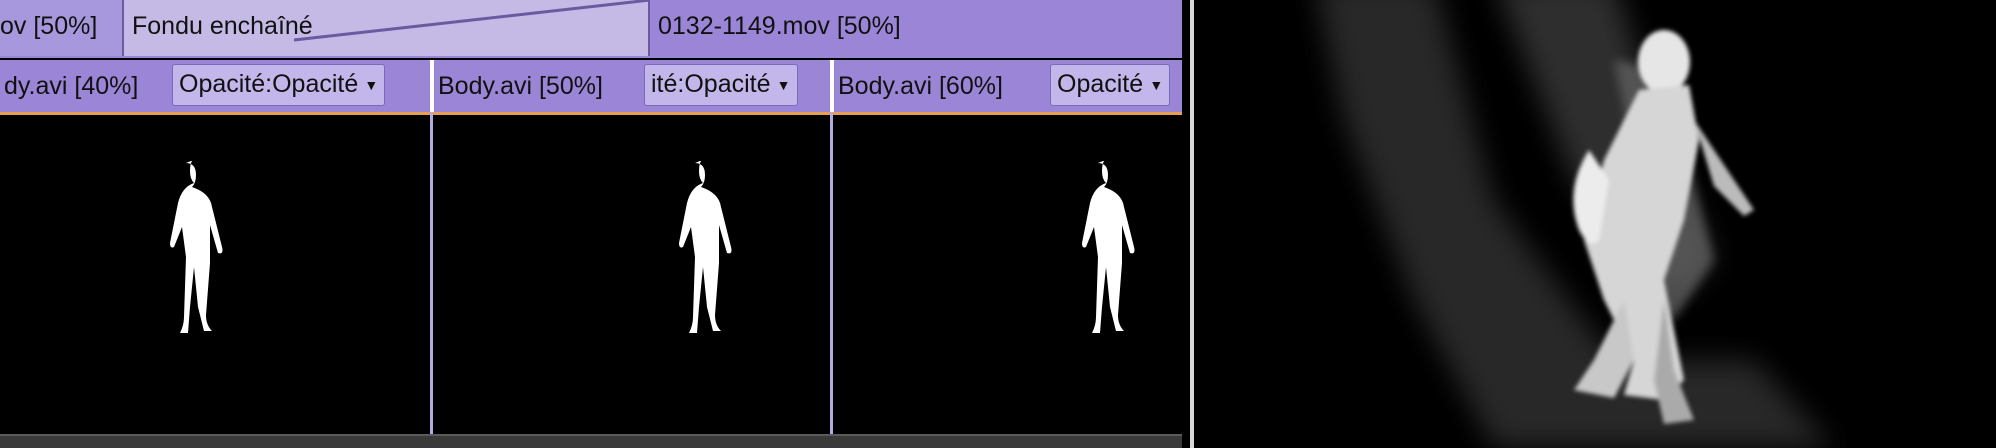  I want to click on clip-next: 0132-1149.mov [50%], so click(916, 28).